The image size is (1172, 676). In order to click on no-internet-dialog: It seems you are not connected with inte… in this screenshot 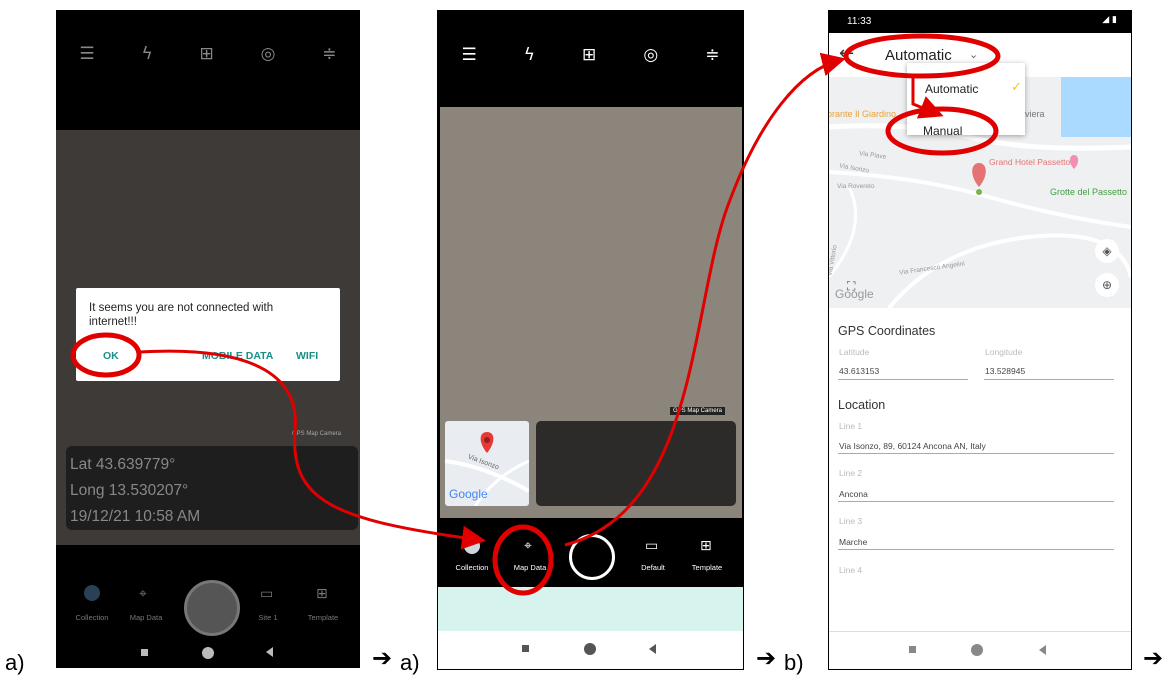, I will do `click(208, 334)`.